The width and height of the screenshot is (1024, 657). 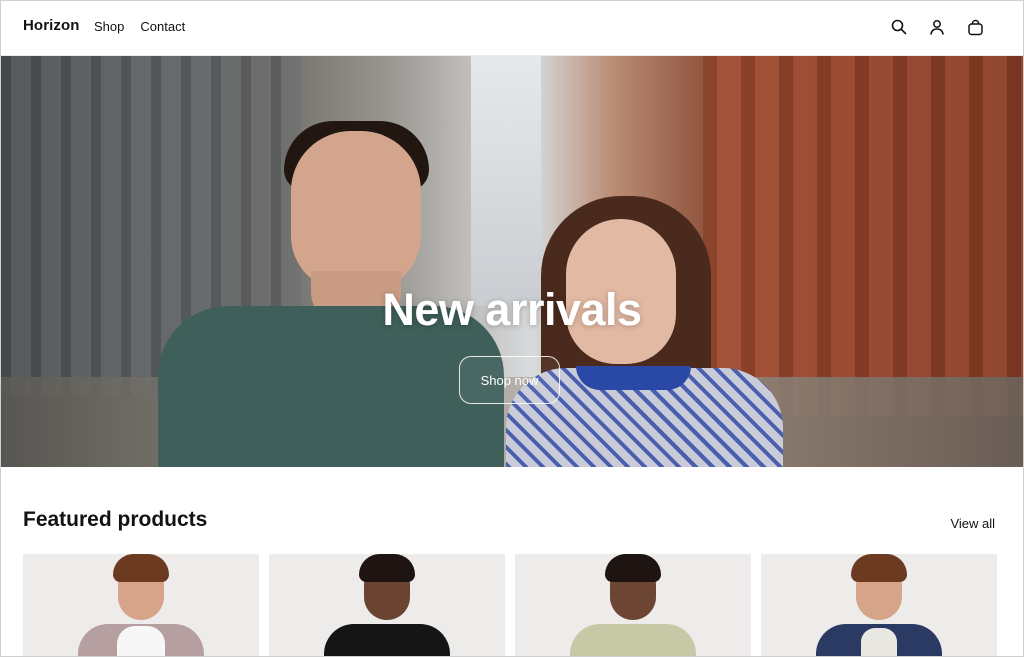 I want to click on shop-now-button: Shop now, so click(x=509, y=380).